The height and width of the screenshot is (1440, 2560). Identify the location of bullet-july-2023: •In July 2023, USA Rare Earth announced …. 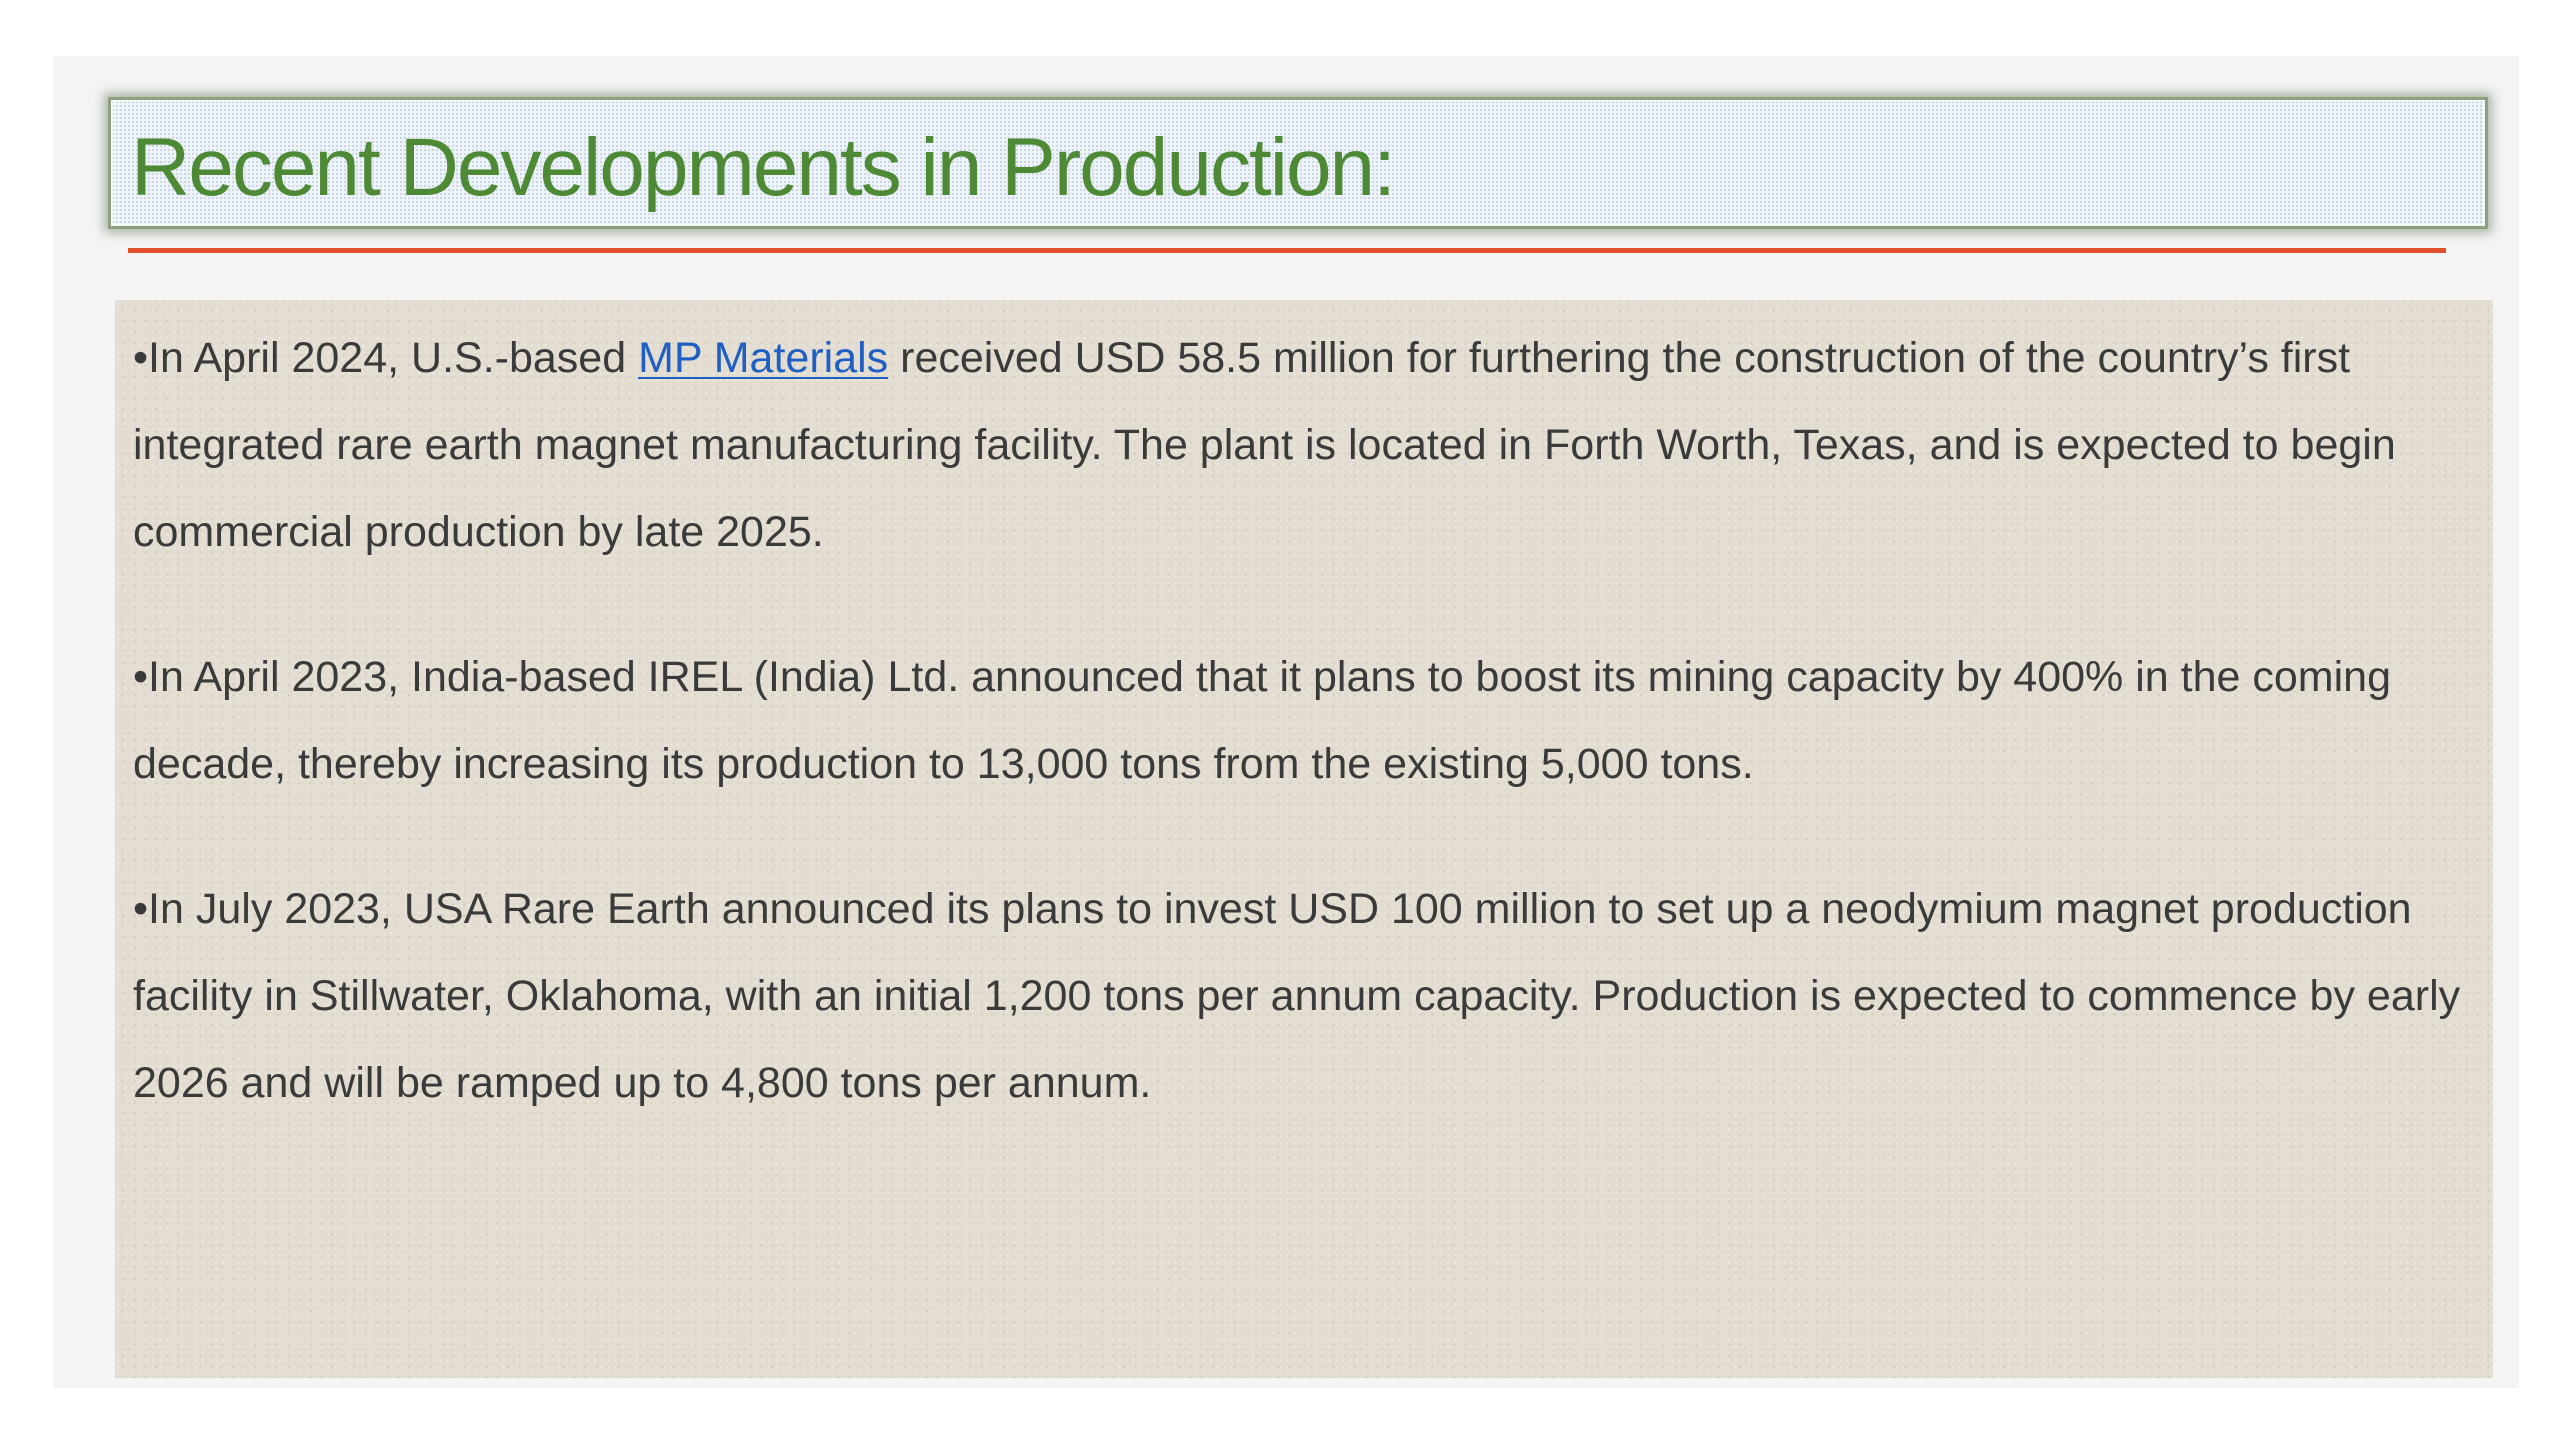
(1297, 996).